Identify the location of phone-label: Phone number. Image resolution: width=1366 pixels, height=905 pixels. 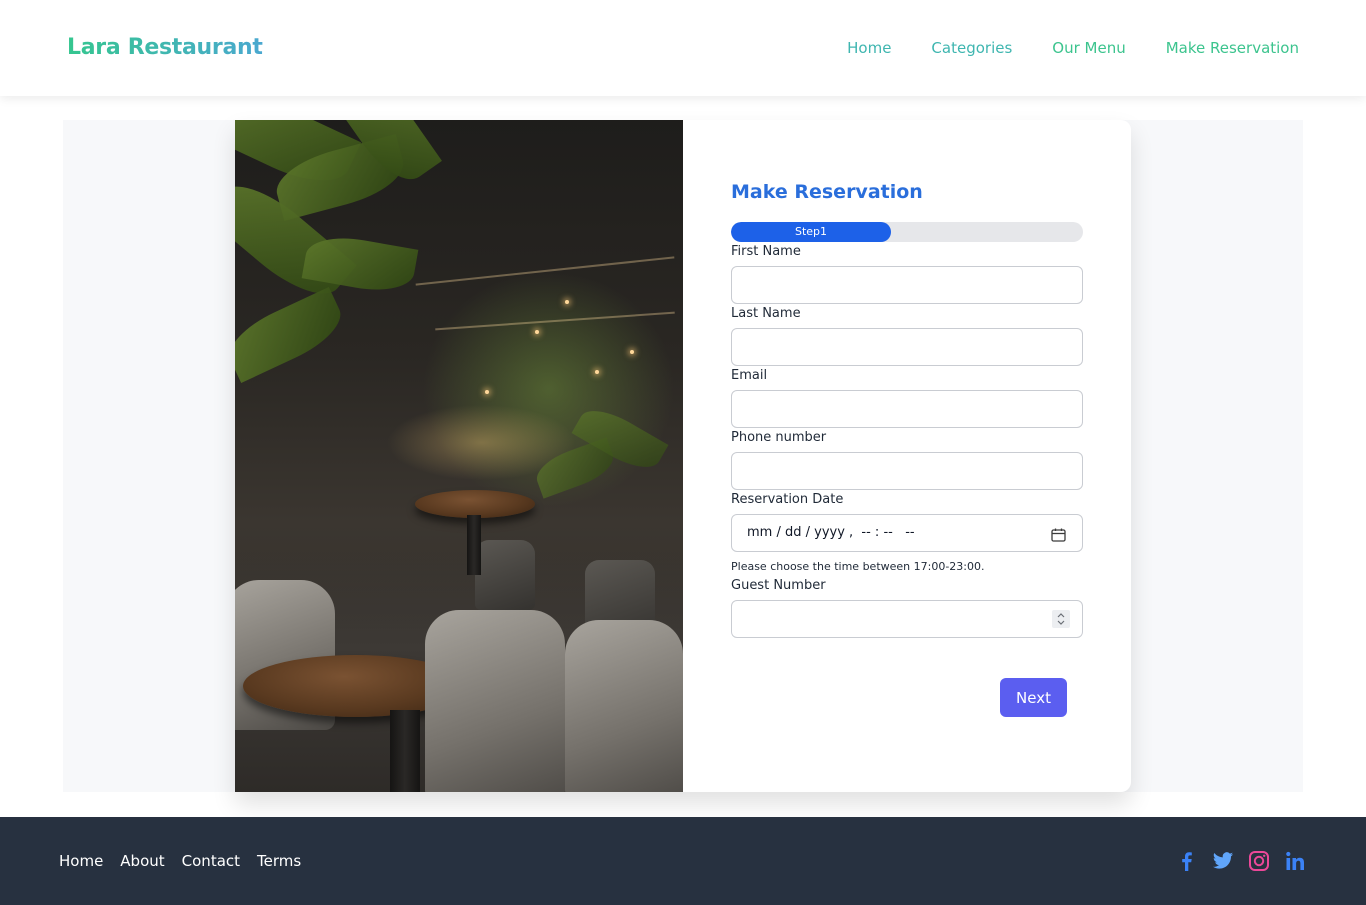
(779, 437).